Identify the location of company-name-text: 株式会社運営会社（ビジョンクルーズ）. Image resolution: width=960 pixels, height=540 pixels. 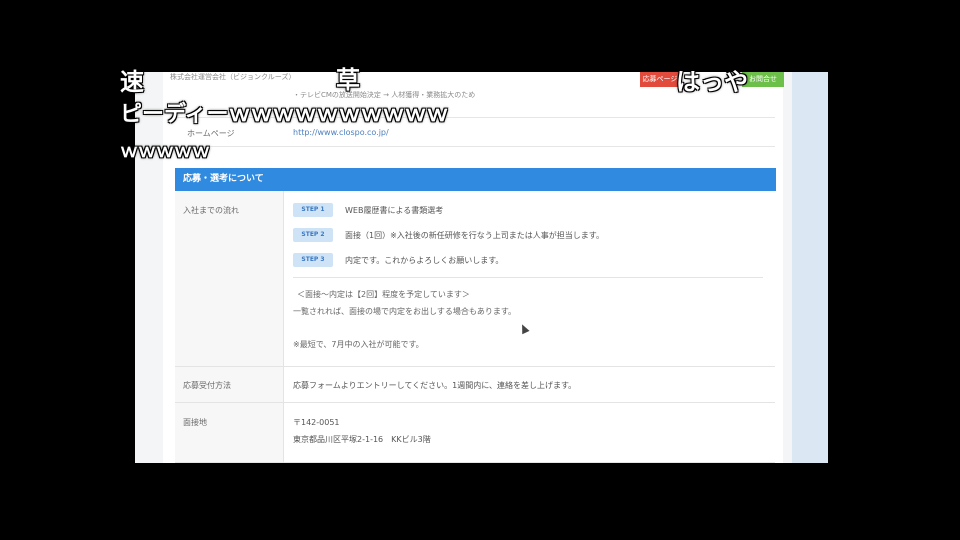
(233, 77).